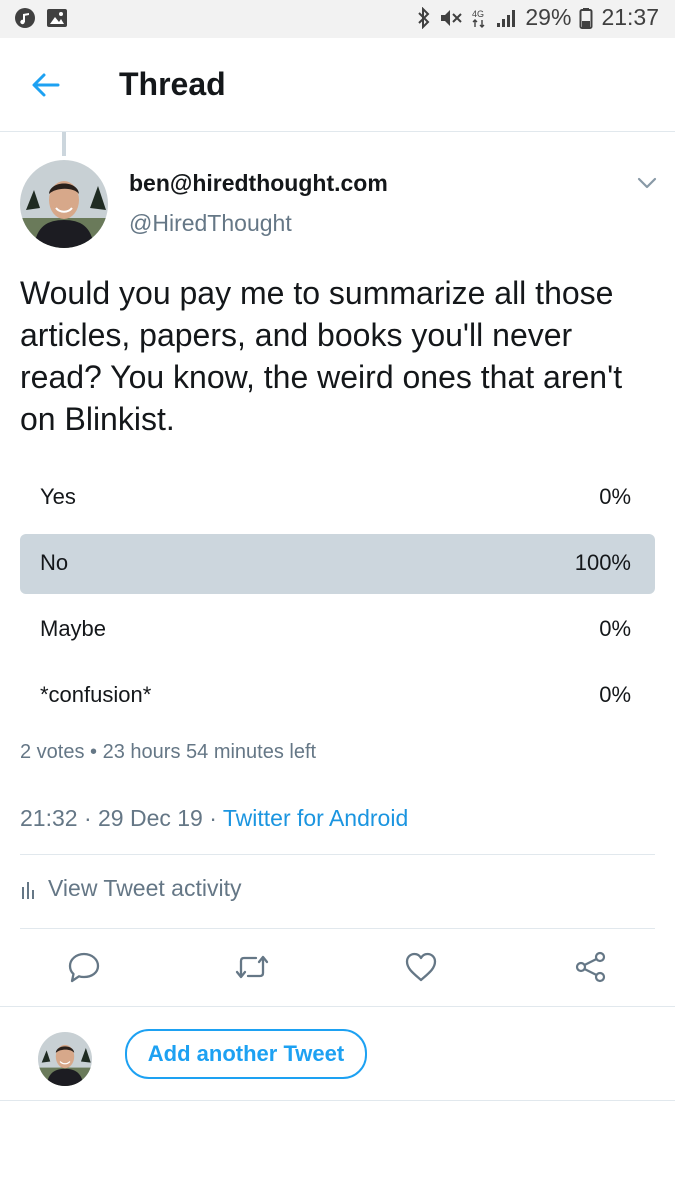  I want to click on poll-option-label: No, so click(54, 562).